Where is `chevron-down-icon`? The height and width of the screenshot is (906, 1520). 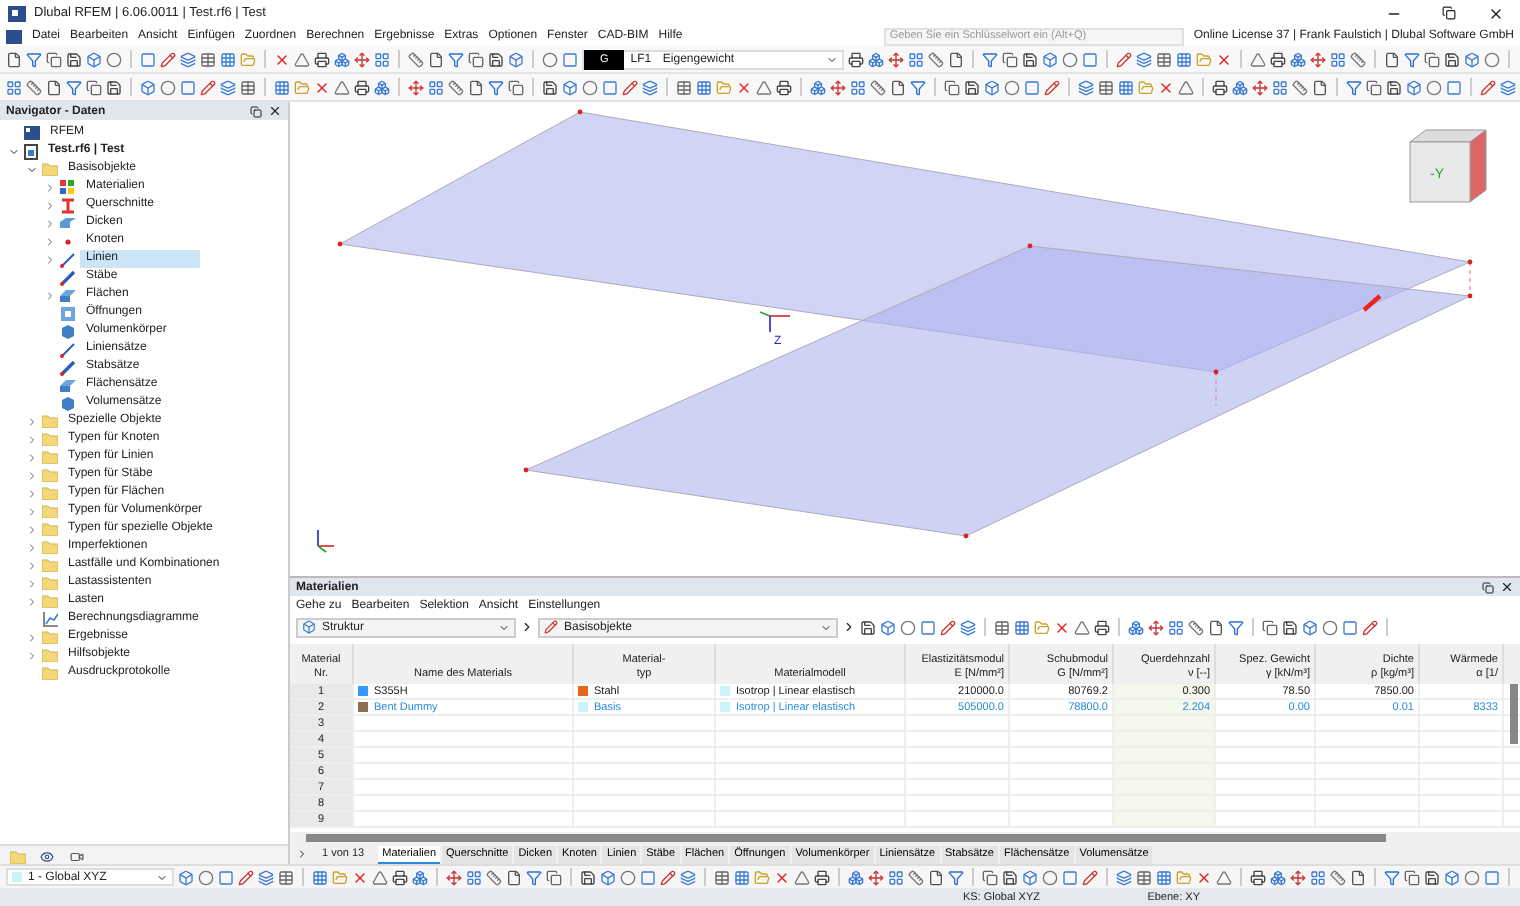 chevron-down-icon is located at coordinates (31, 169).